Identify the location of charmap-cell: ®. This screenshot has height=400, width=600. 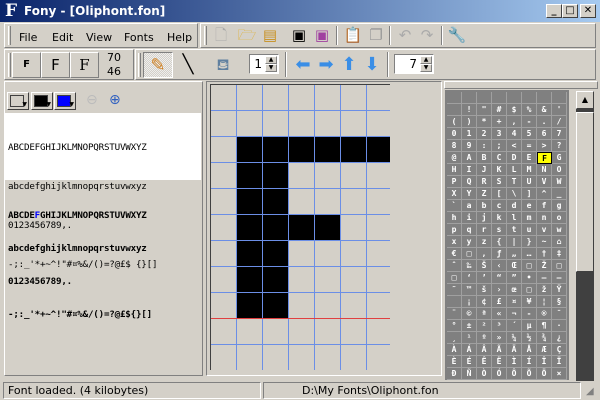
(544, 314).